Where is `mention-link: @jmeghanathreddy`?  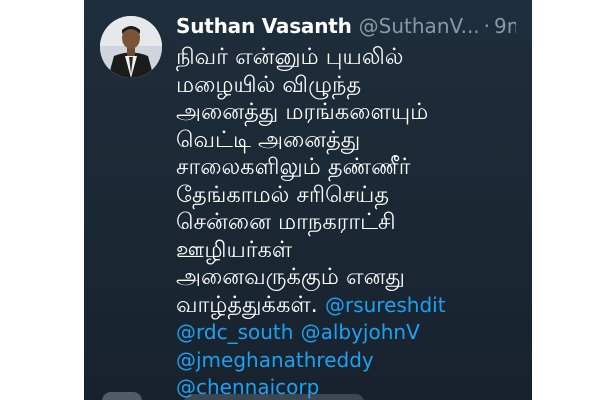
mention-link: @jmeghanathreddy is located at coordinates (275, 360).